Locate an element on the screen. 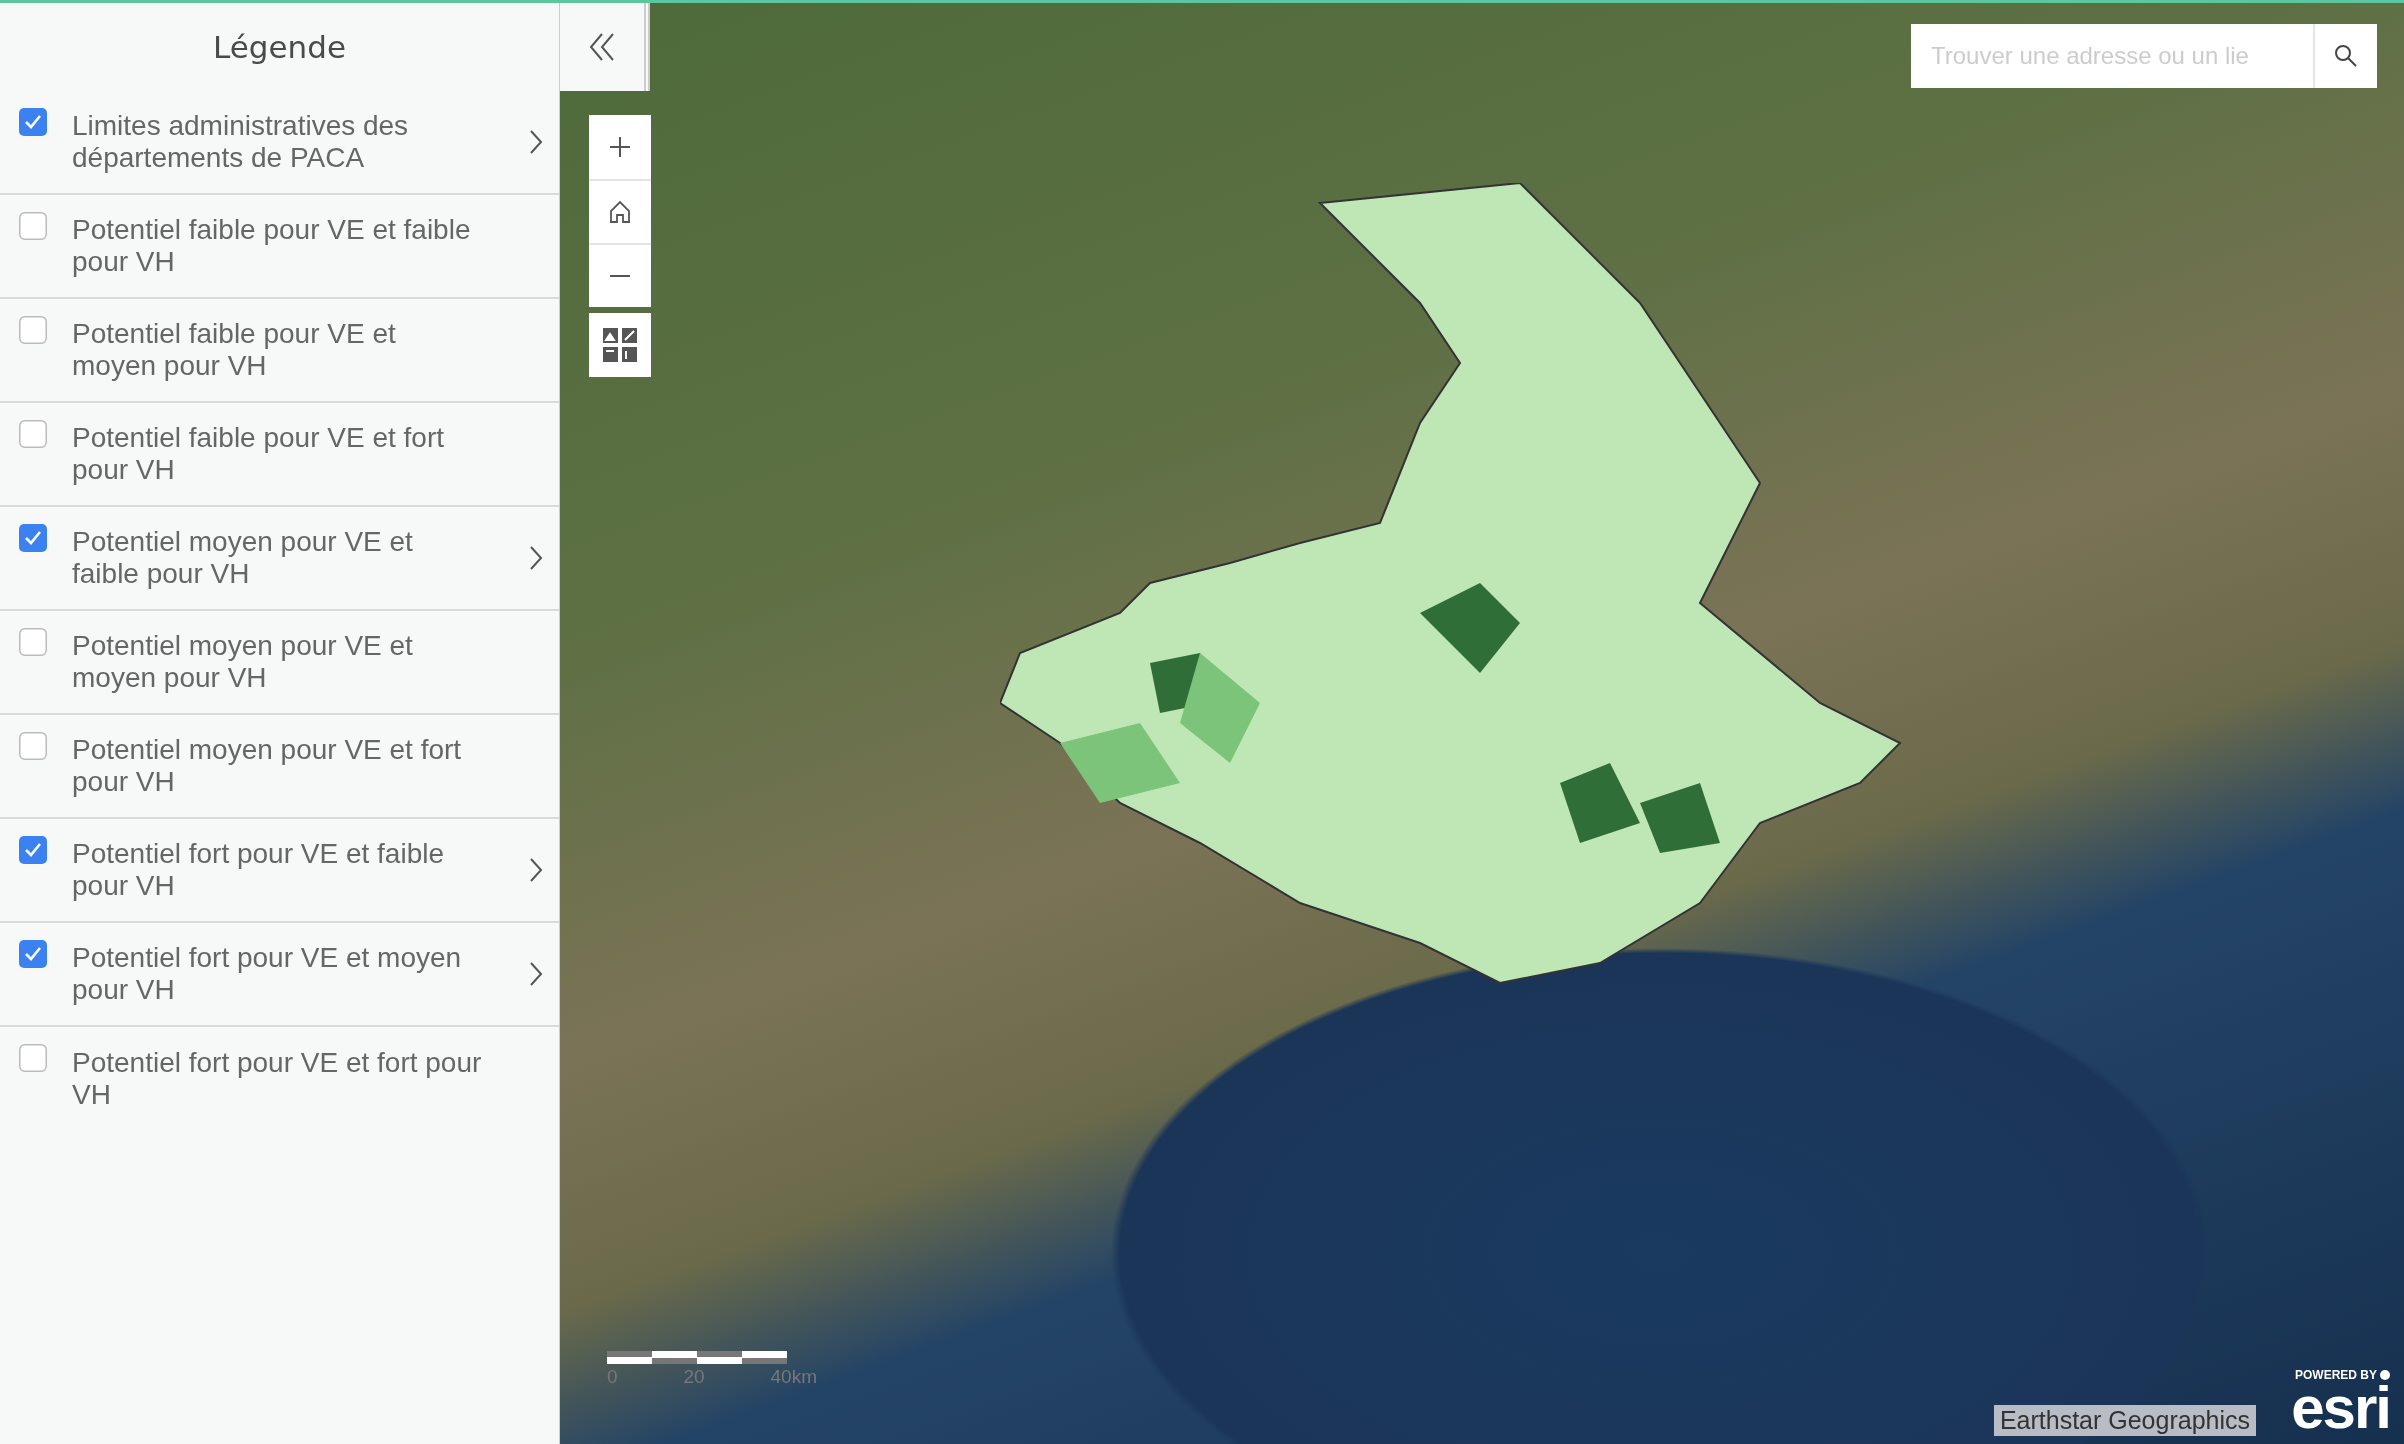 Image resolution: width=2404 pixels, height=1444 pixels. layer-label: Potentiel fort pour VE et faible pour VH is located at coordinates (279, 870).